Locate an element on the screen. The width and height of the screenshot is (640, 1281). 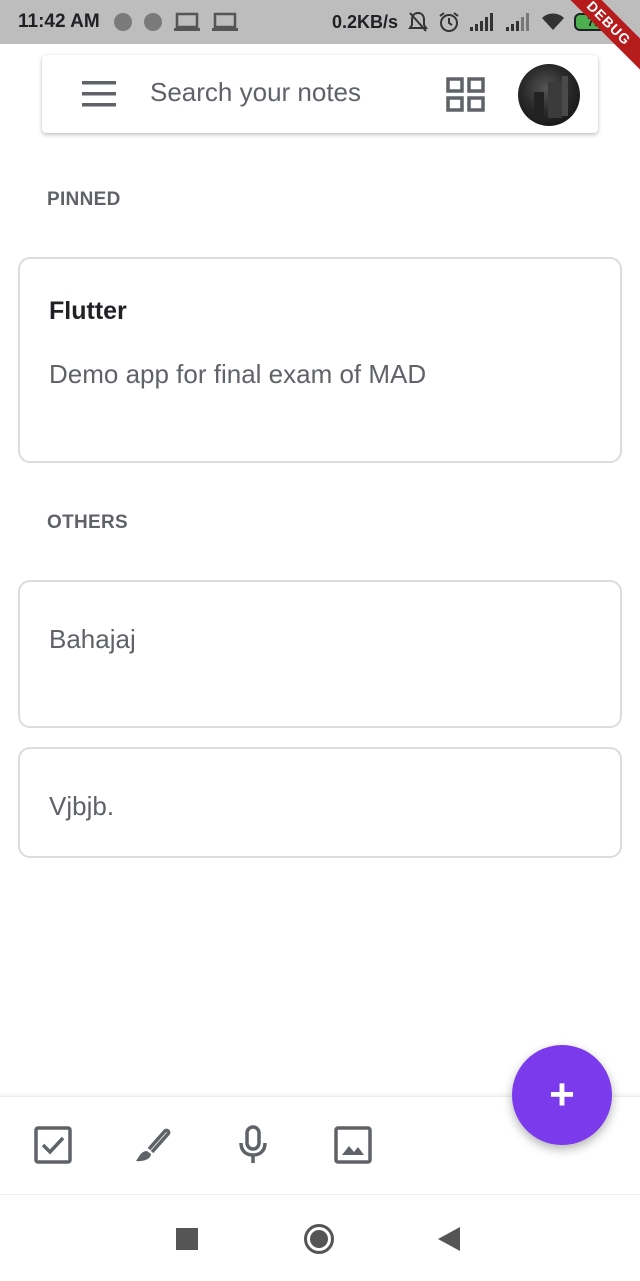
search-bar: Search your notes is located at coordinates (320, 94).